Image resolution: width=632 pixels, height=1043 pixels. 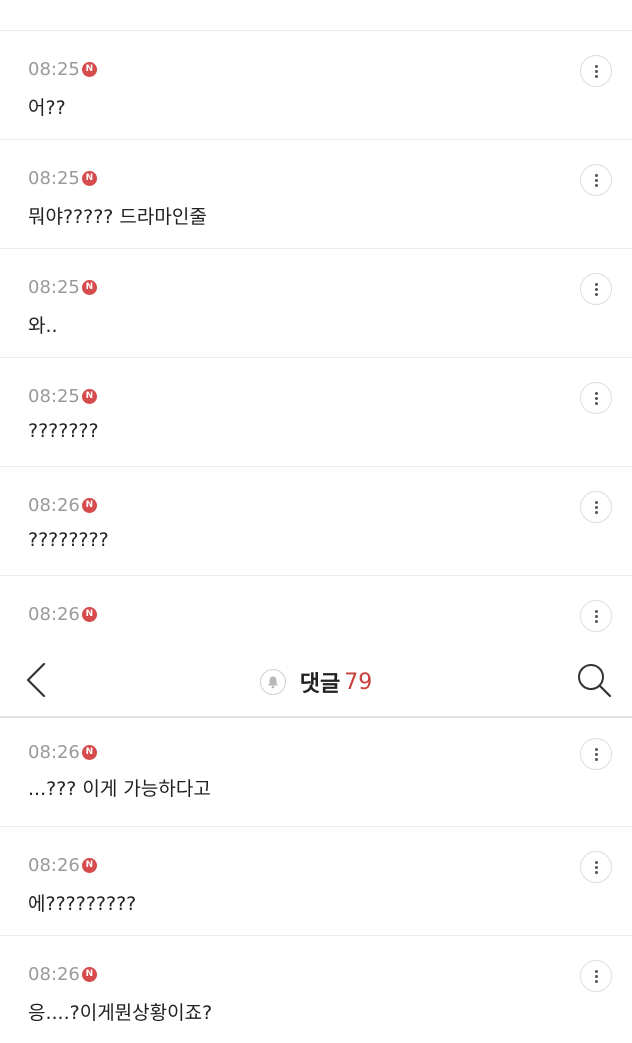 What do you see at coordinates (43, 326) in the screenshot?
I see `comment-text: 와..` at bounding box center [43, 326].